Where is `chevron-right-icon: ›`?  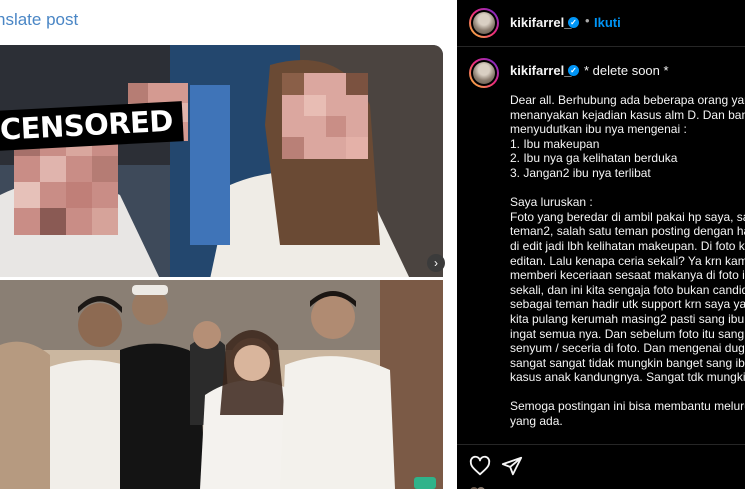 chevron-right-icon: › is located at coordinates (436, 263).